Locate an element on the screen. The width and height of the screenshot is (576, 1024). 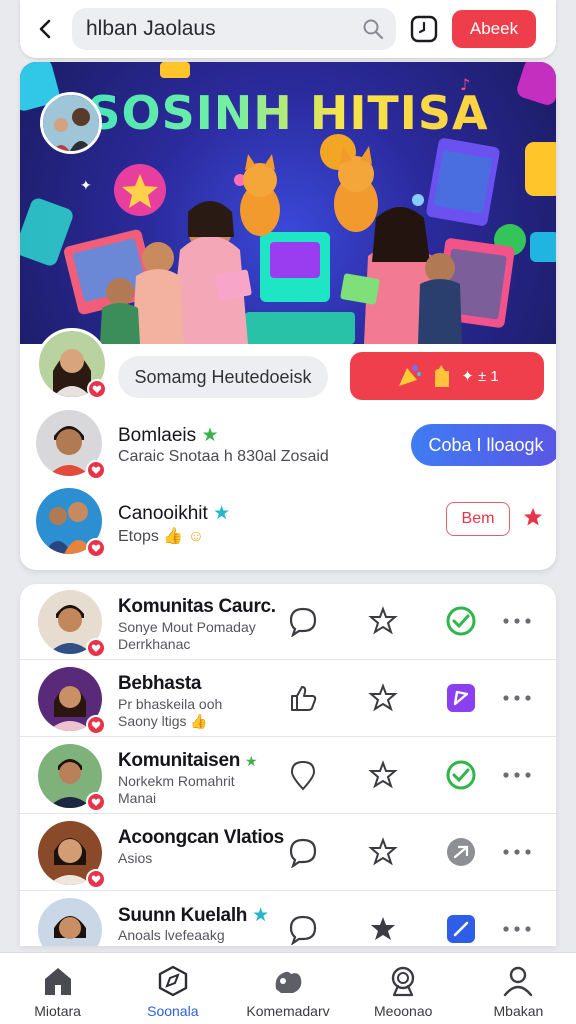
send-square-icon is located at coordinates (461, 698).